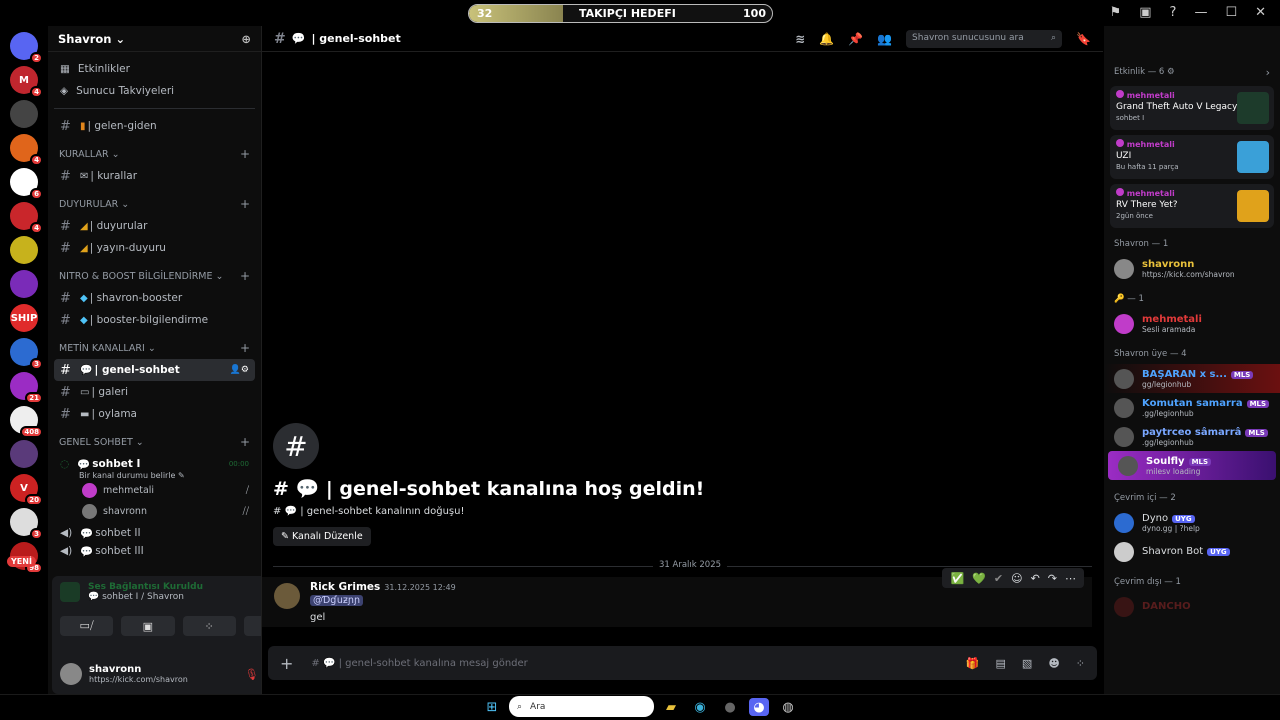 This screenshot has height=720, width=1280. What do you see at coordinates (671, 707) in the screenshot?
I see `file-explorer-icon: ▰` at bounding box center [671, 707].